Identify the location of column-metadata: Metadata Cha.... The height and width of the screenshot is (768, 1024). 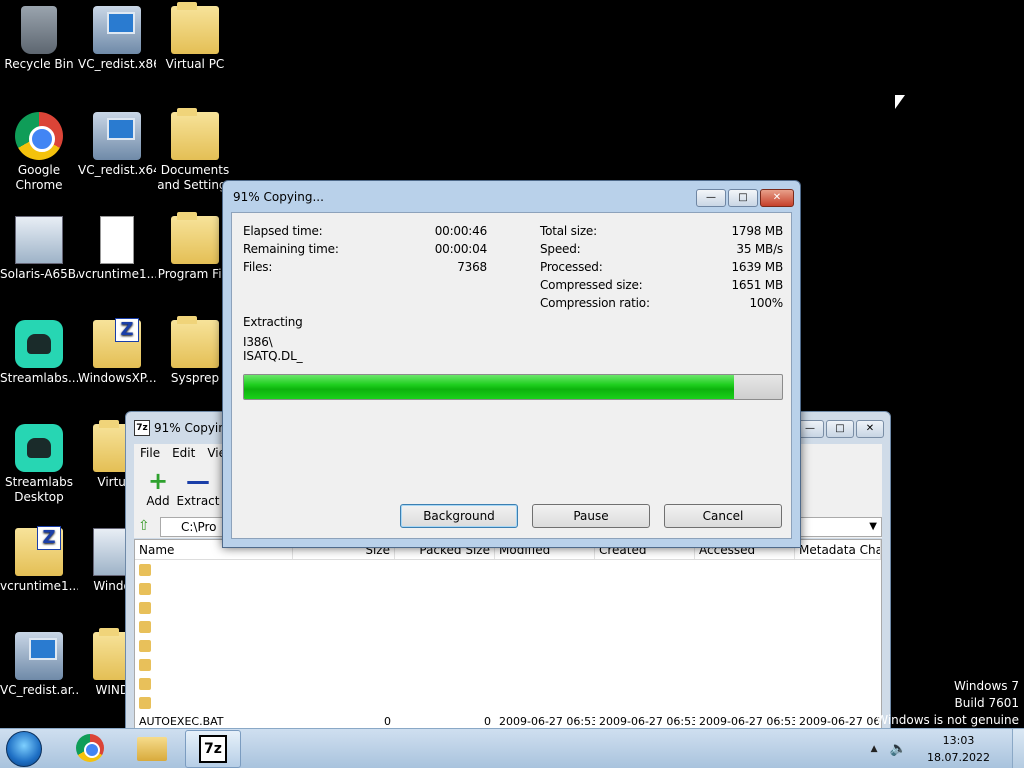
(838, 549).